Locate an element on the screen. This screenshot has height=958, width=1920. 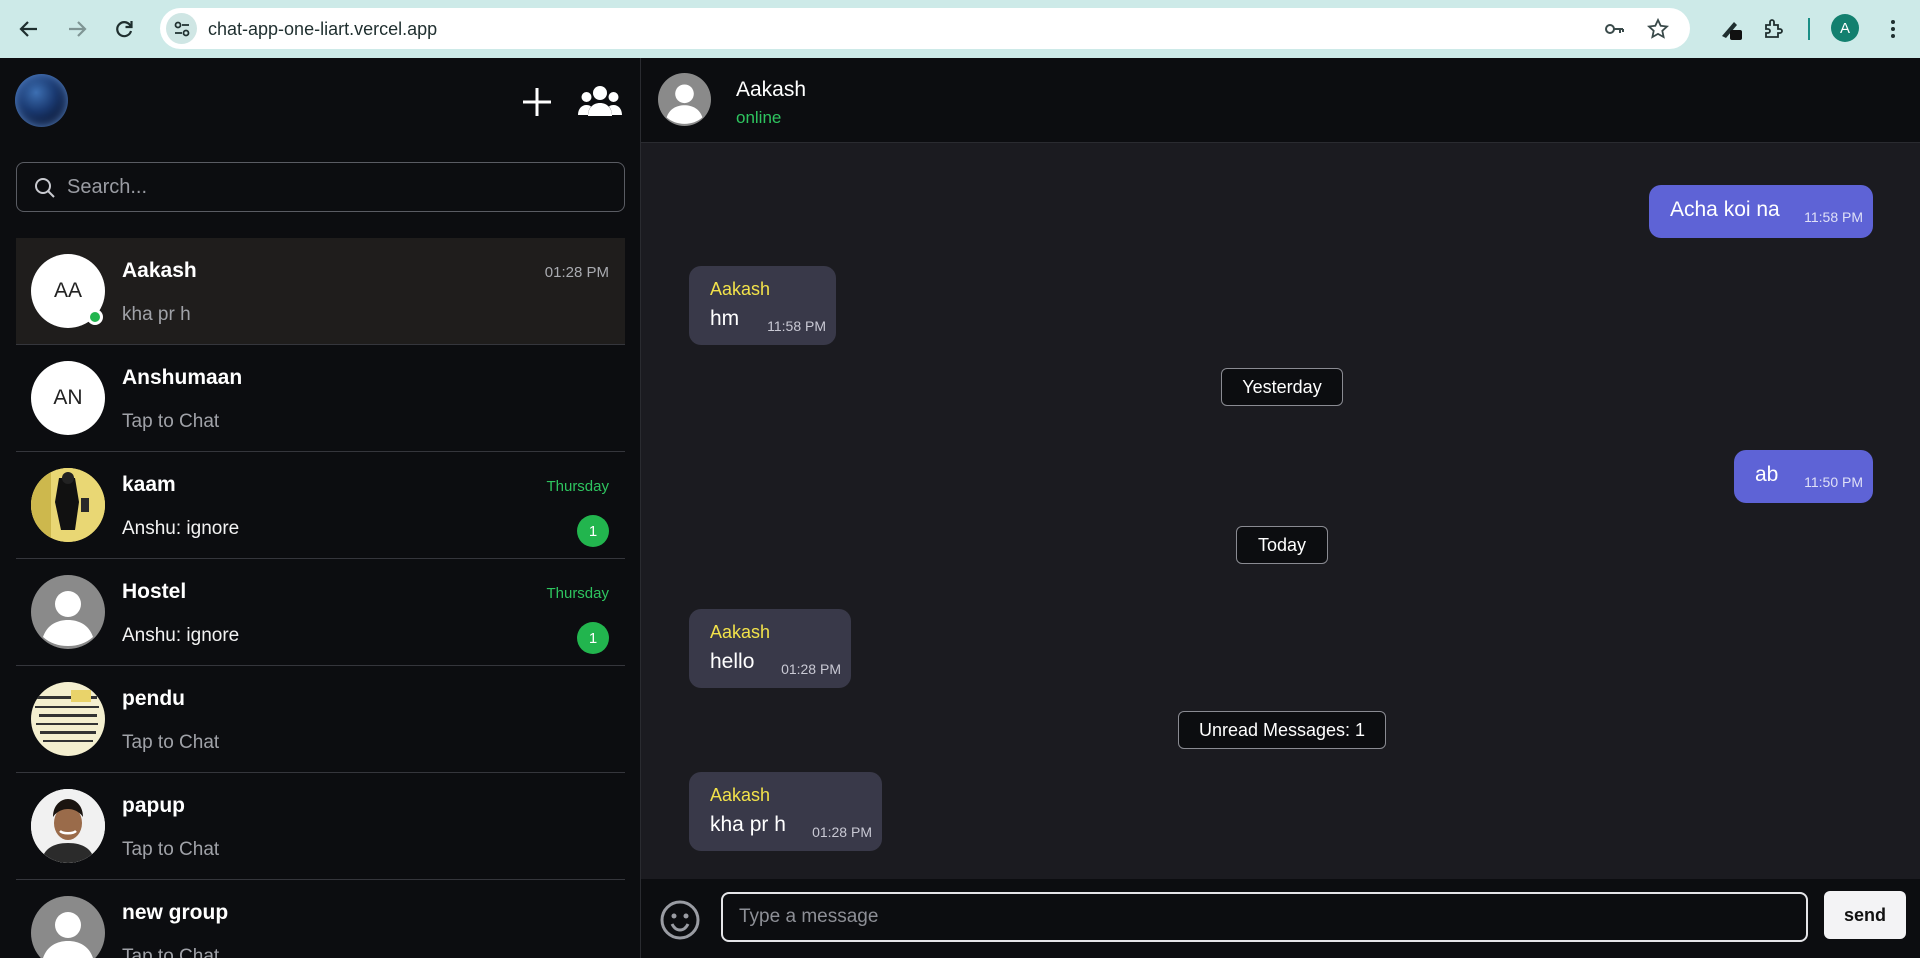
chat-item-kaam: kaam Thursday Anshu: ignore 1 is located at coordinates (320, 505).